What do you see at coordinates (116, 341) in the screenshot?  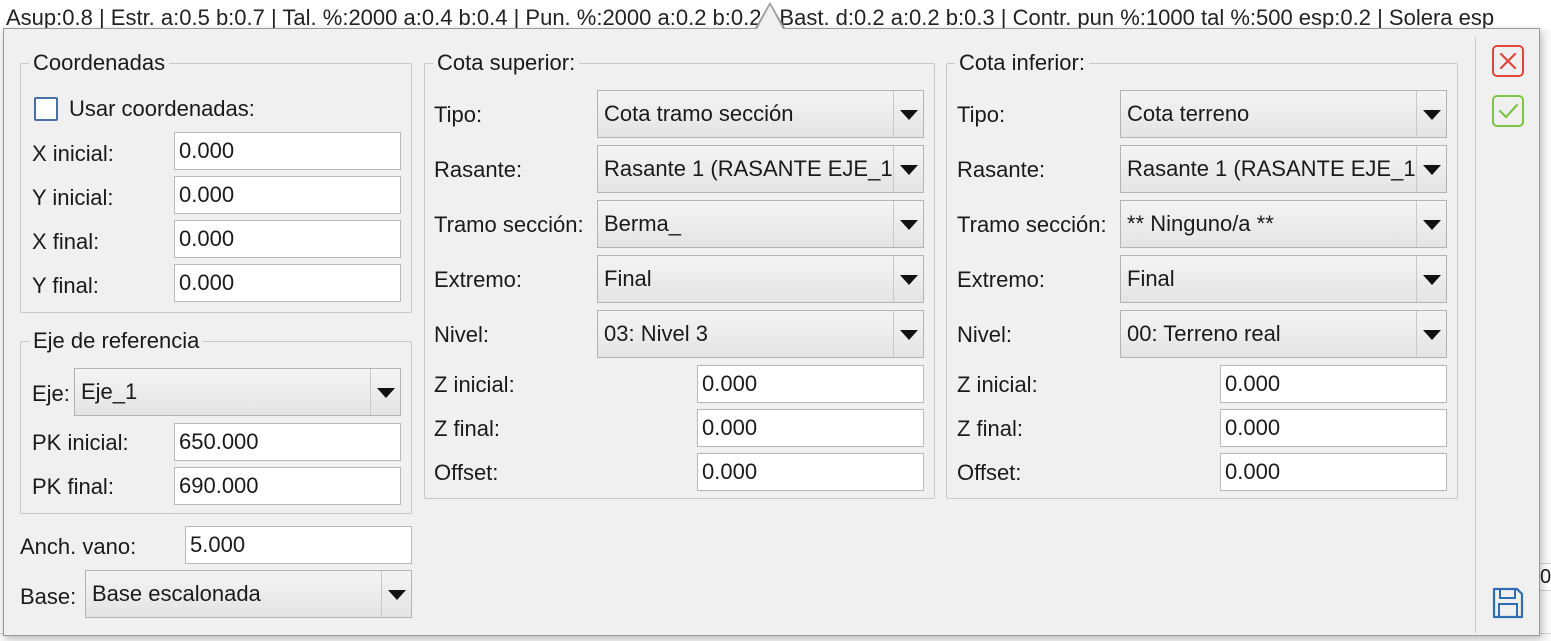 I see `eje-referencia-legend: Eje de referencia` at bounding box center [116, 341].